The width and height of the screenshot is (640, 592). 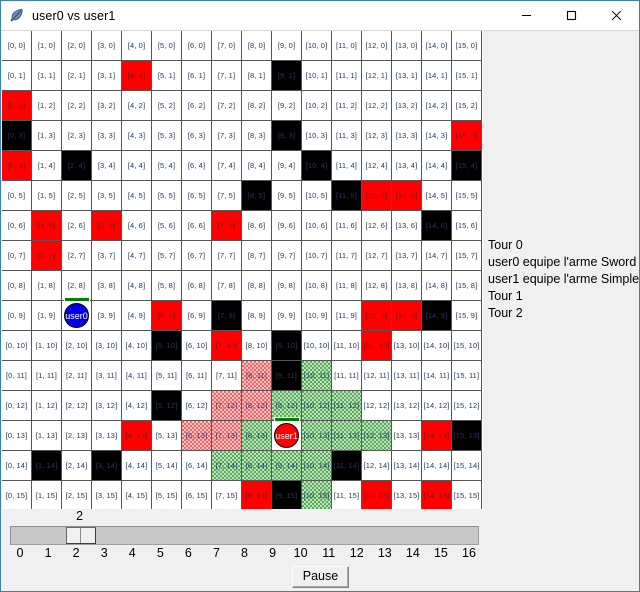 I want to click on grid-cell: [6, 9], so click(x=197, y=316).